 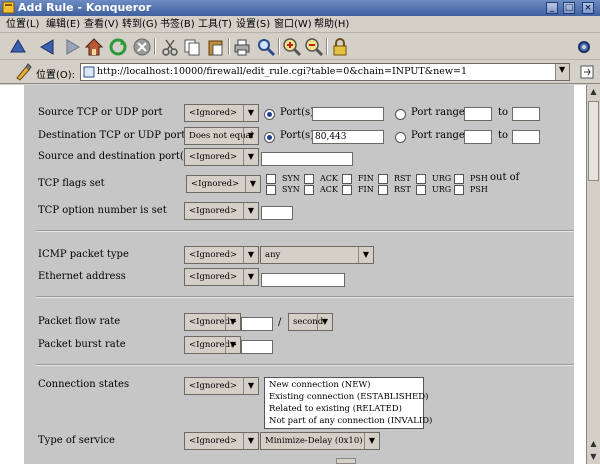 I want to click on src-dst-ports-input, so click(x=307, y=159).